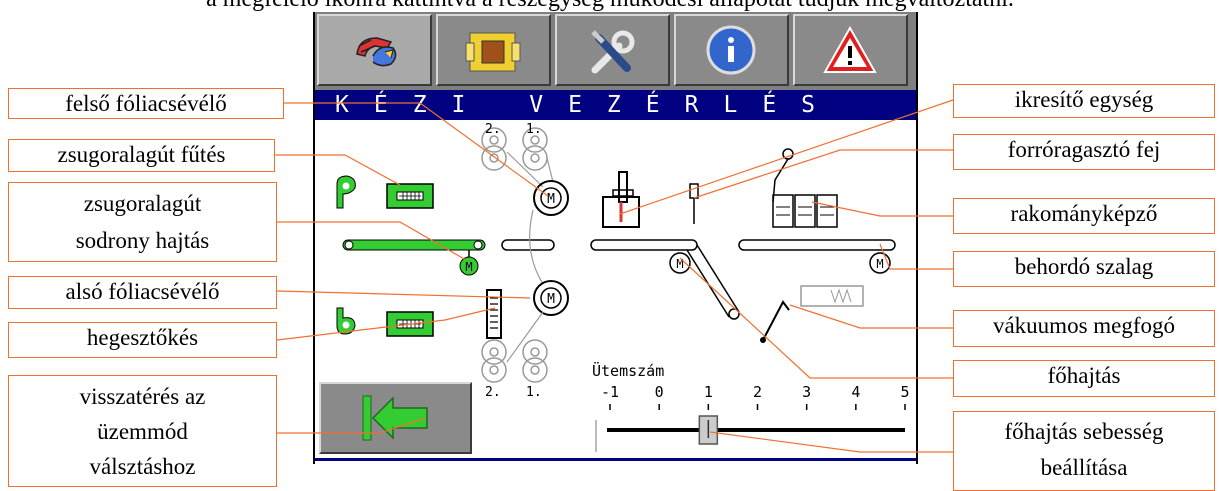 This screenshot has width=1220, height=491. I want to click on label-main-drive: főhajtás, so click(1084, 378).